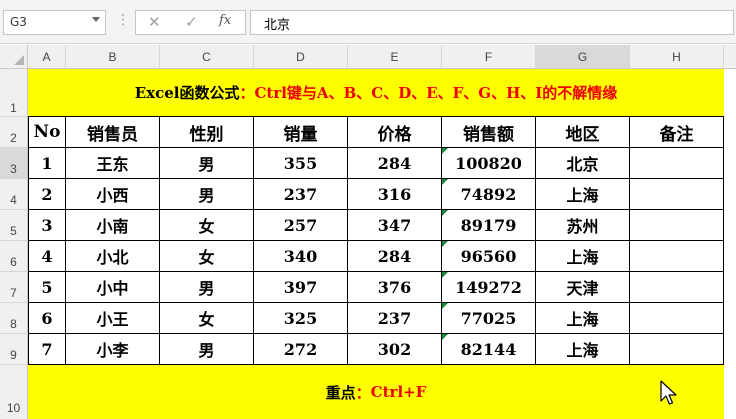 This screenshot has width=736, height=419. What do you see at coordinates (583, 57) in the screenshot?
I see `column-header-g: G` at bounding box center [583, 57].